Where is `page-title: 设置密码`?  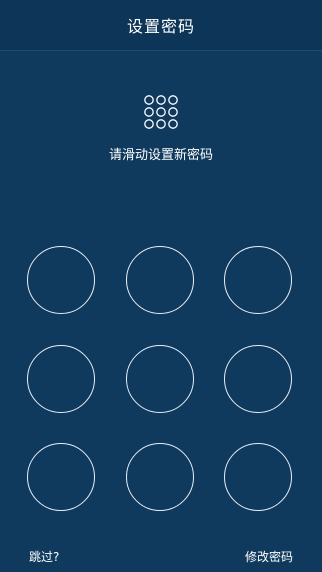 page-title: 设置密码 is located at coordinates (160, 26).